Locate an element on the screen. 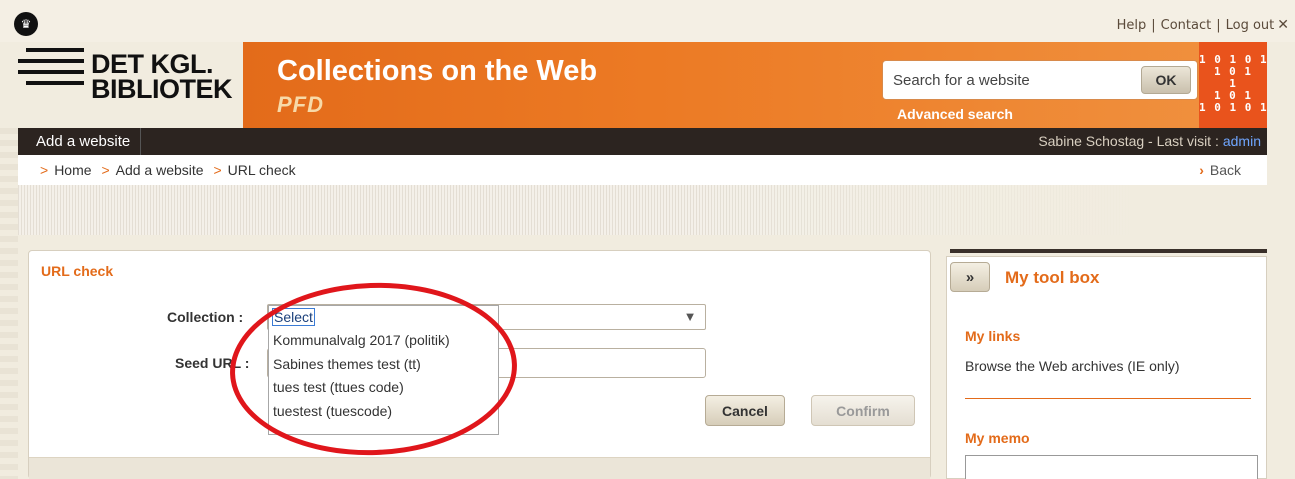 The width and height of the screenshot is (1295, 479). top-links: Help | Contact | Log out ✕ is located at coordinates (1203, 25).